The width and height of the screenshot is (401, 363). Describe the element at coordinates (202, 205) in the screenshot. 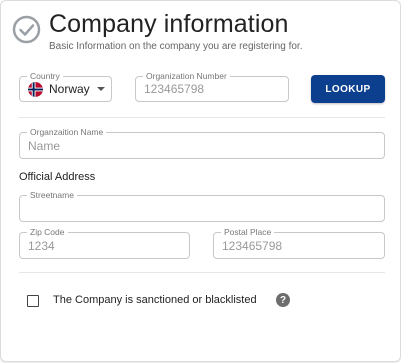

I see `streetname-field: Streetname` at that location.